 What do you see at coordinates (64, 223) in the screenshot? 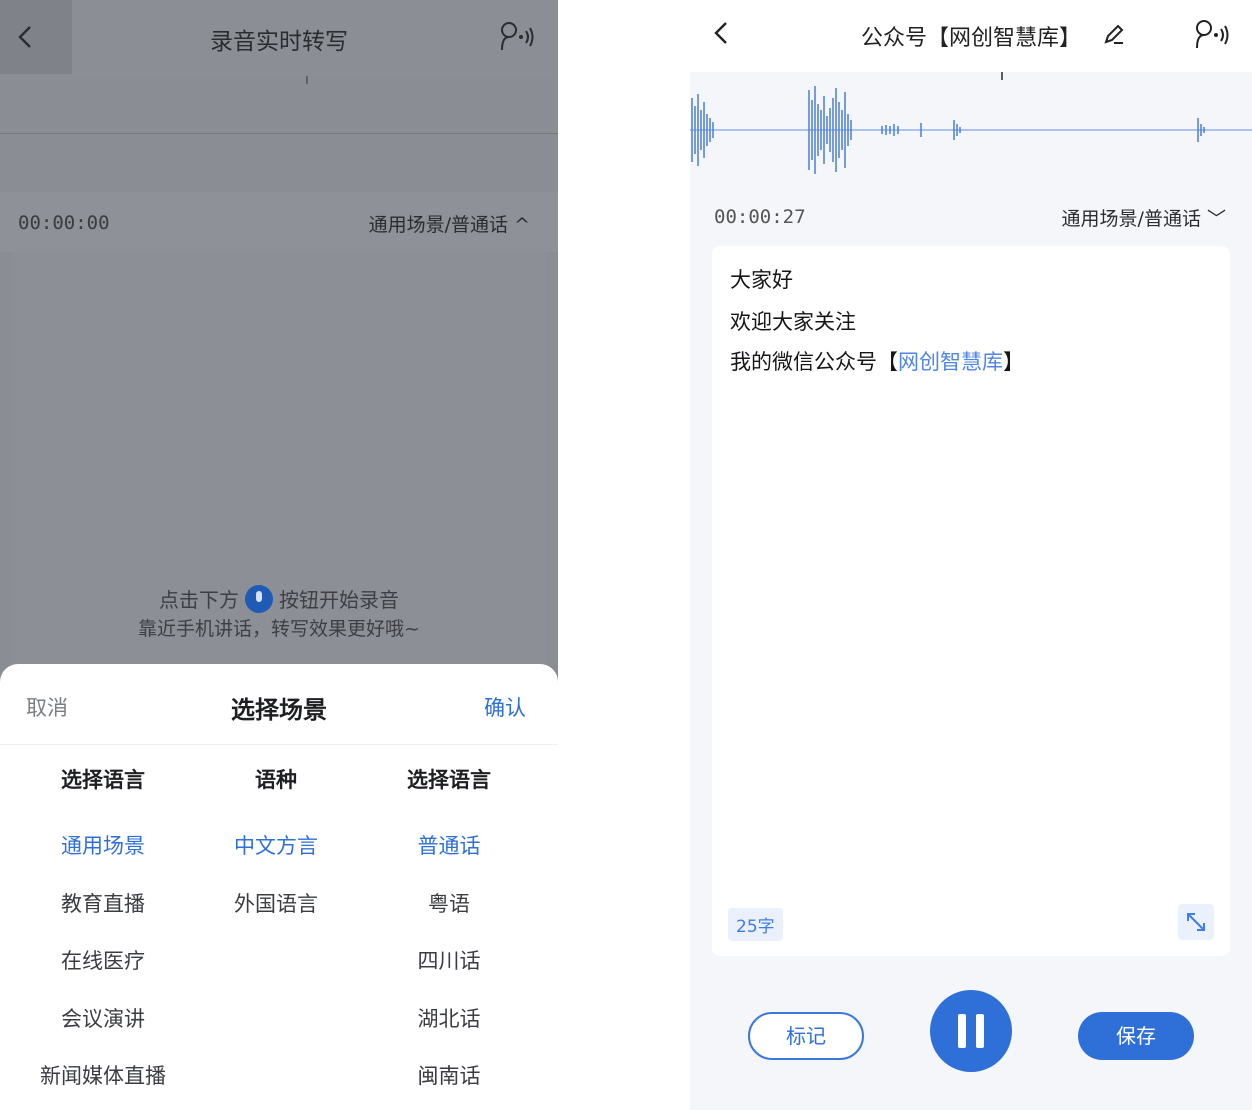
I see `record-timer: 00:00:00` at bounding box center [64, 223].